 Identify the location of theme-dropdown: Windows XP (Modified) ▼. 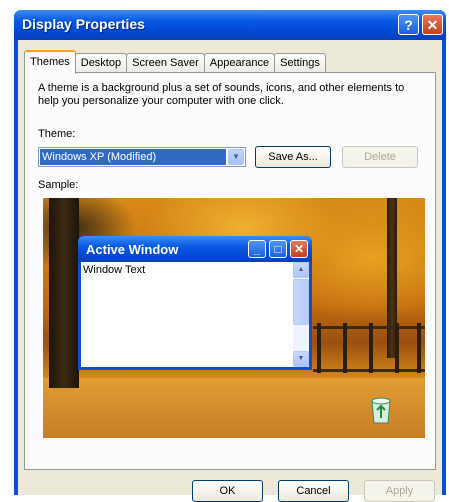
(142, 157).